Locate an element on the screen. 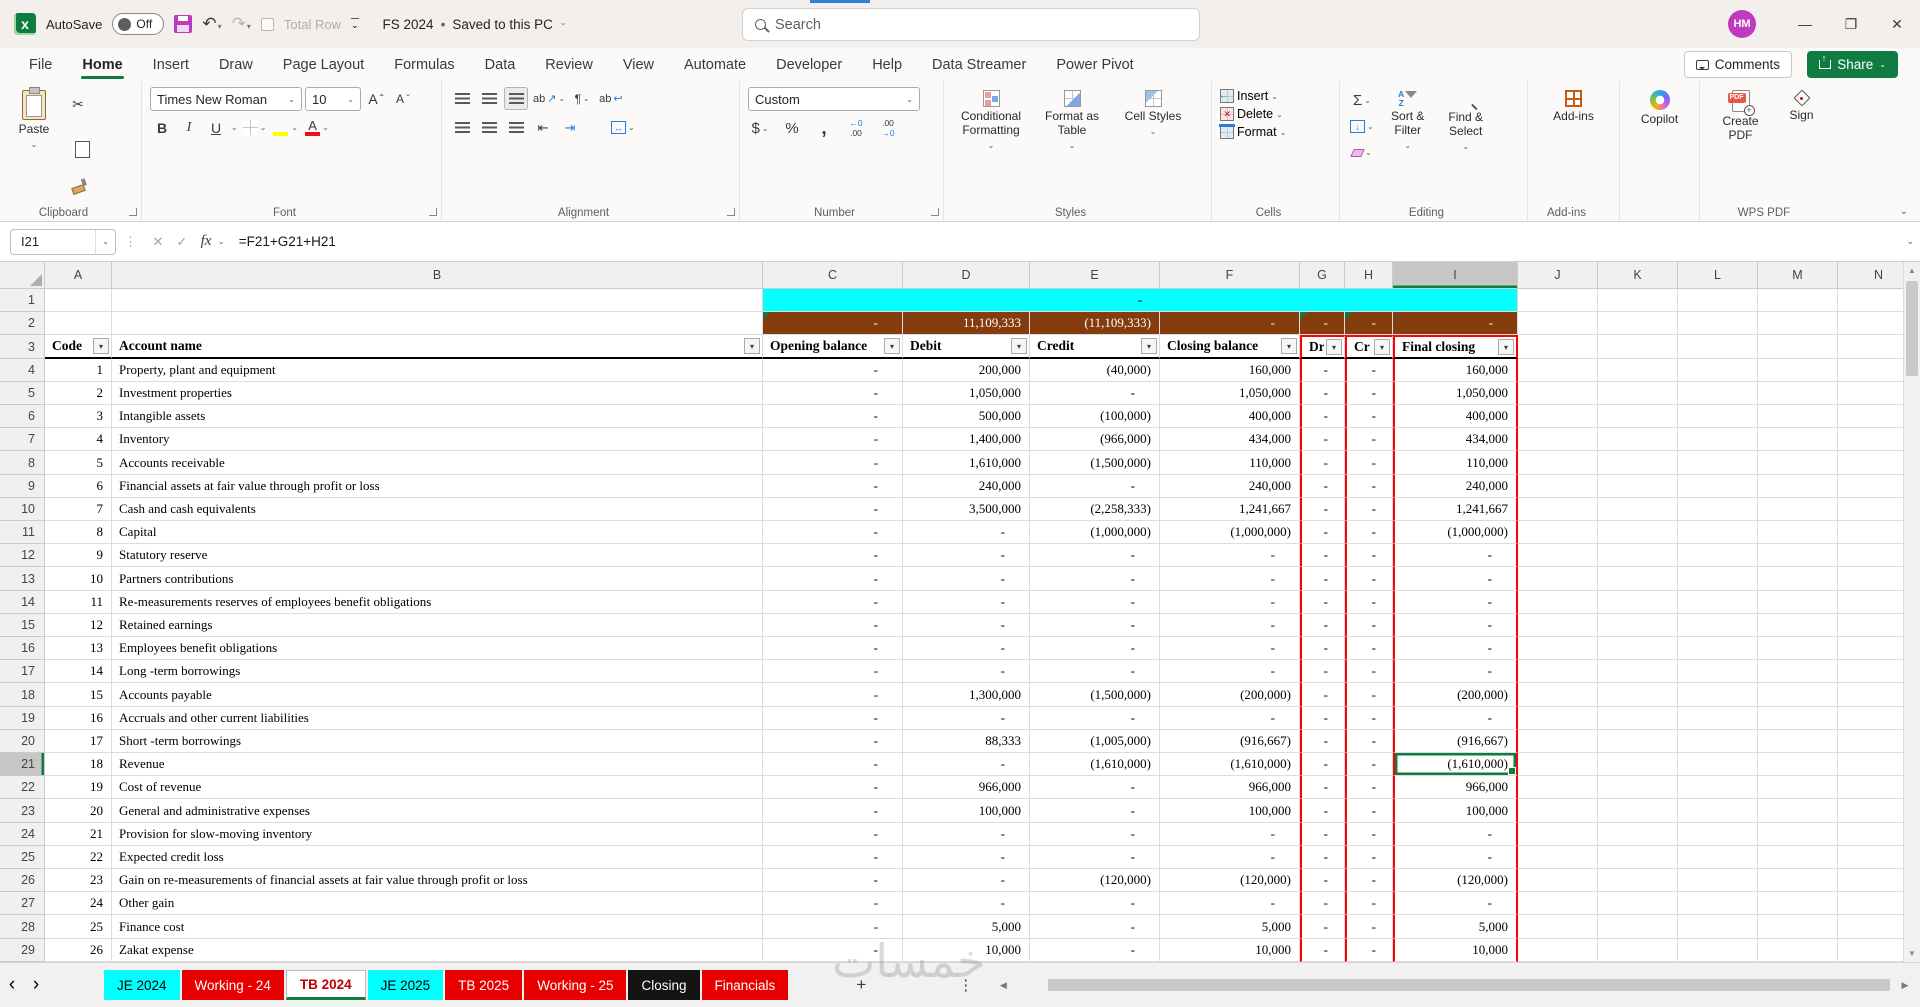  cell-M14 is located at coordinates (1798, 602).